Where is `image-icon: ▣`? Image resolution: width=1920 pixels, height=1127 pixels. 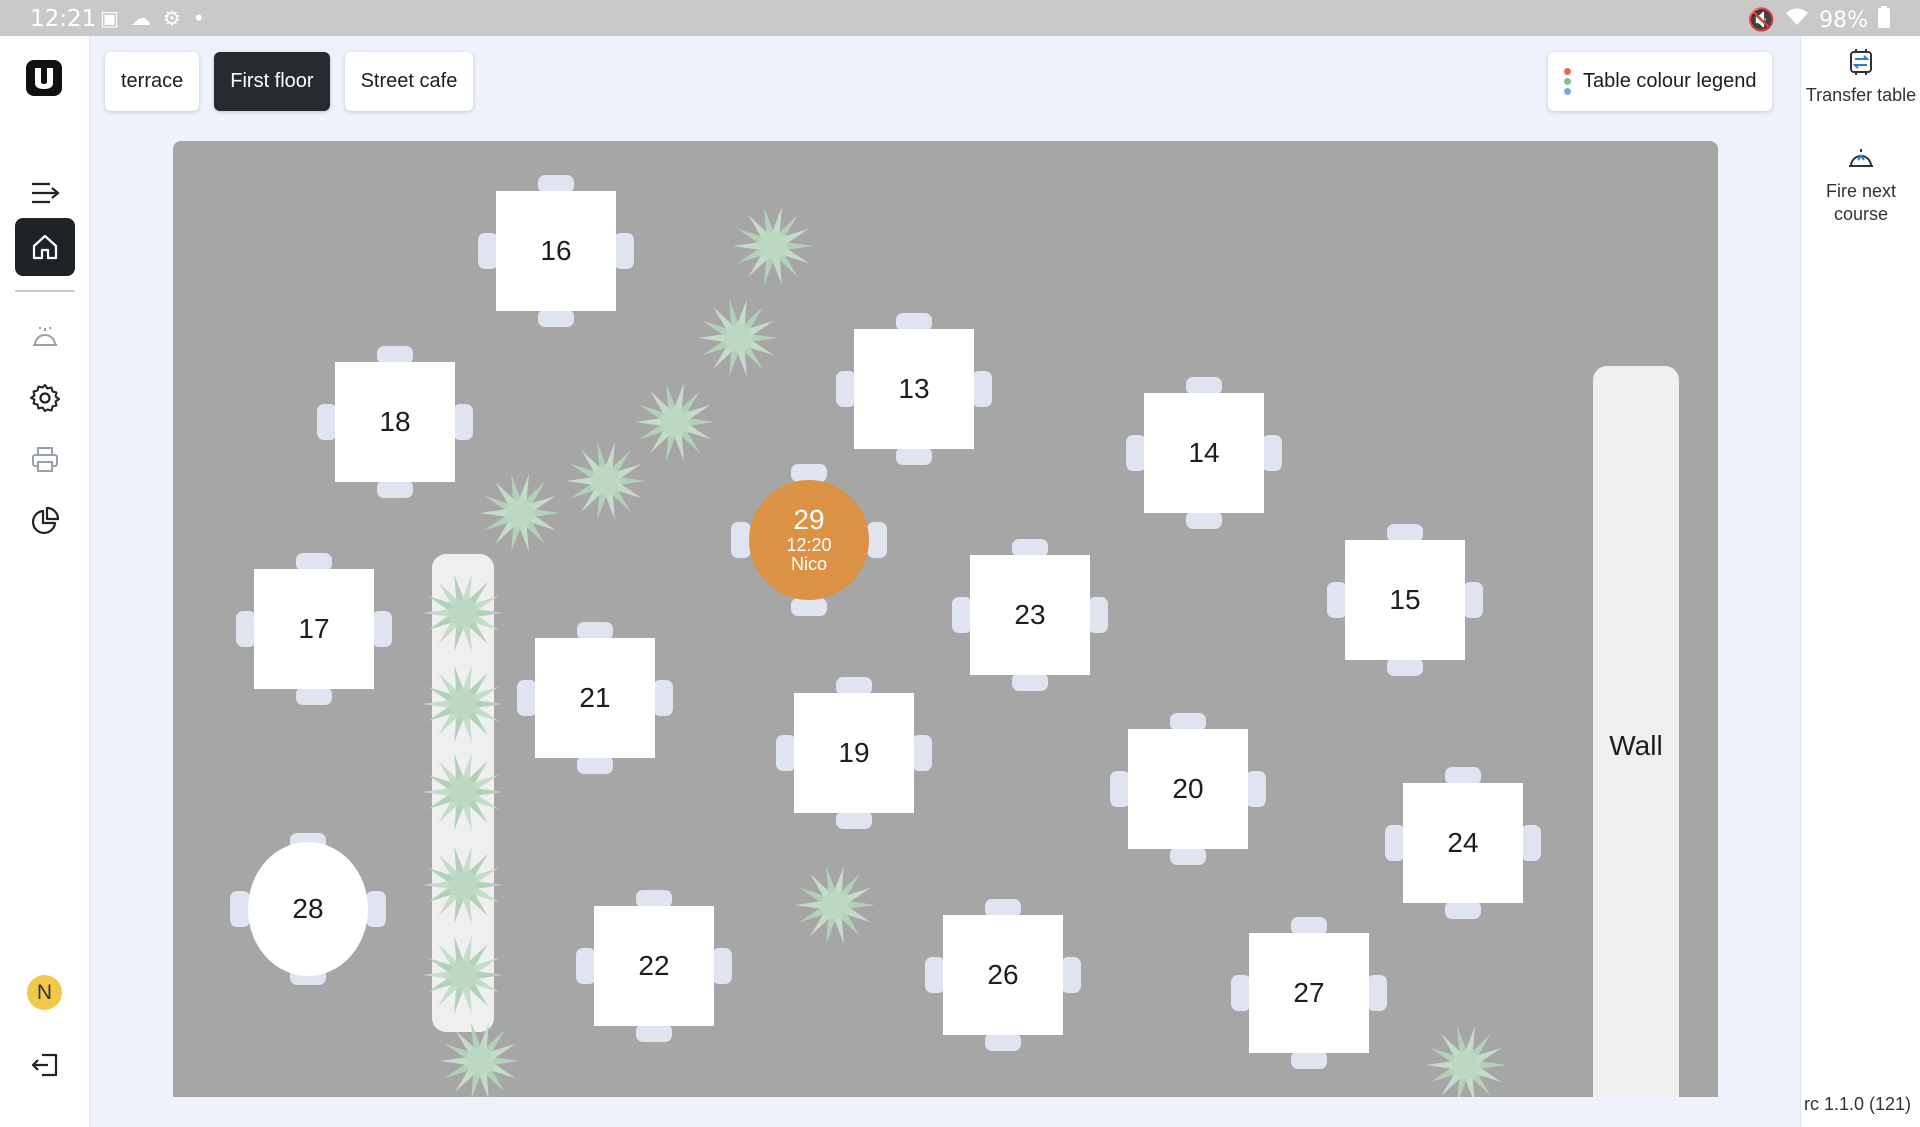 image-icon: ▣ is located at coordinates (109, 18).